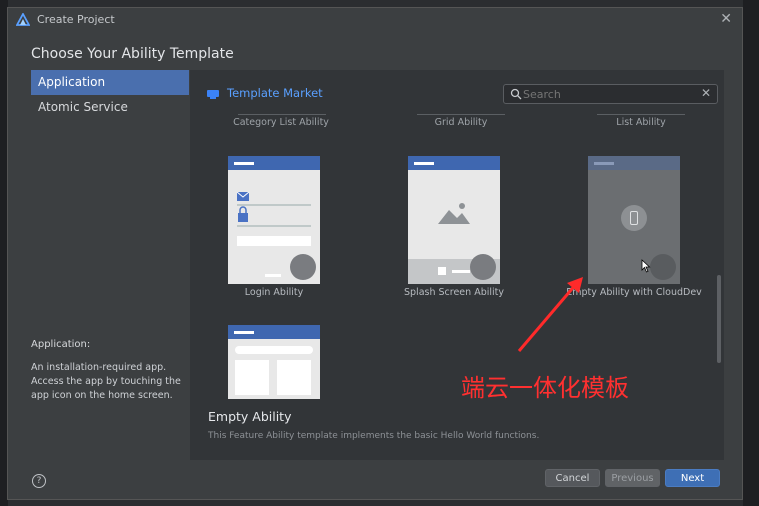 Image resolution: width=759 pixels, height=506 pixels. What do you see at coordinates (39, 481) in the screenshot?
I see `help-icon: ?` at bounding box center [39, 481].